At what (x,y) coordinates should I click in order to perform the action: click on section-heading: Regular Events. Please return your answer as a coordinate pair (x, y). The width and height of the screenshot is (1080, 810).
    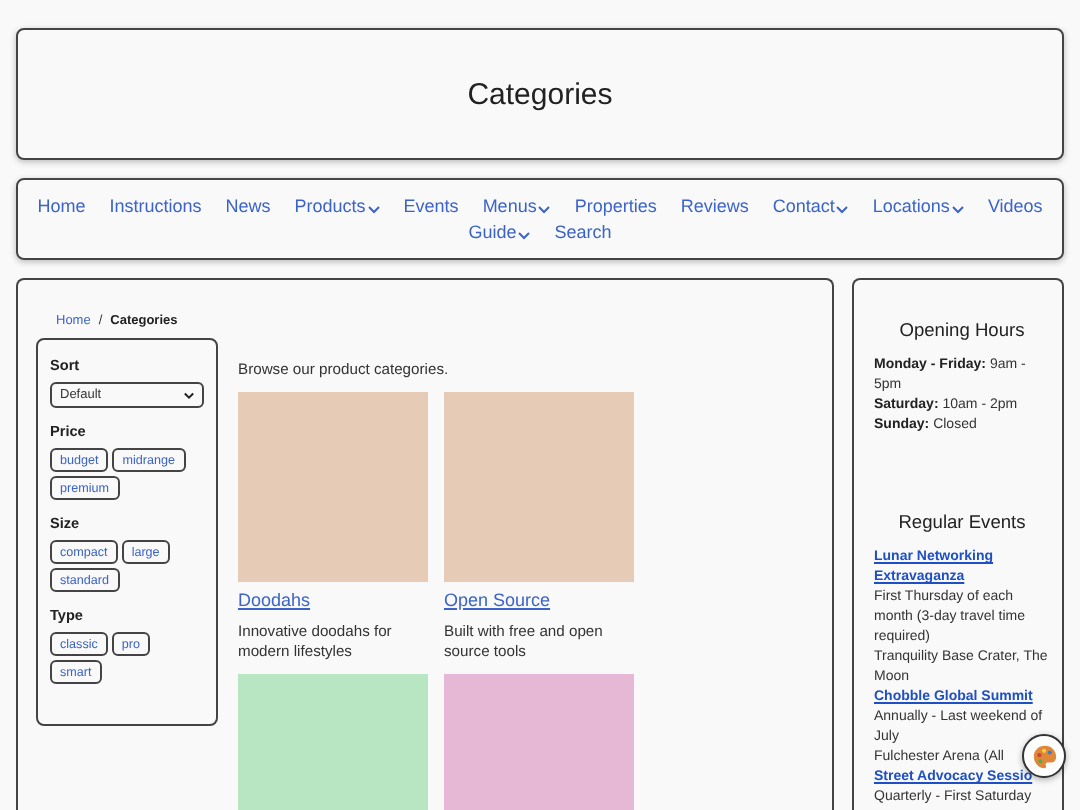
    Looking at the image, I should click on (962, 522).